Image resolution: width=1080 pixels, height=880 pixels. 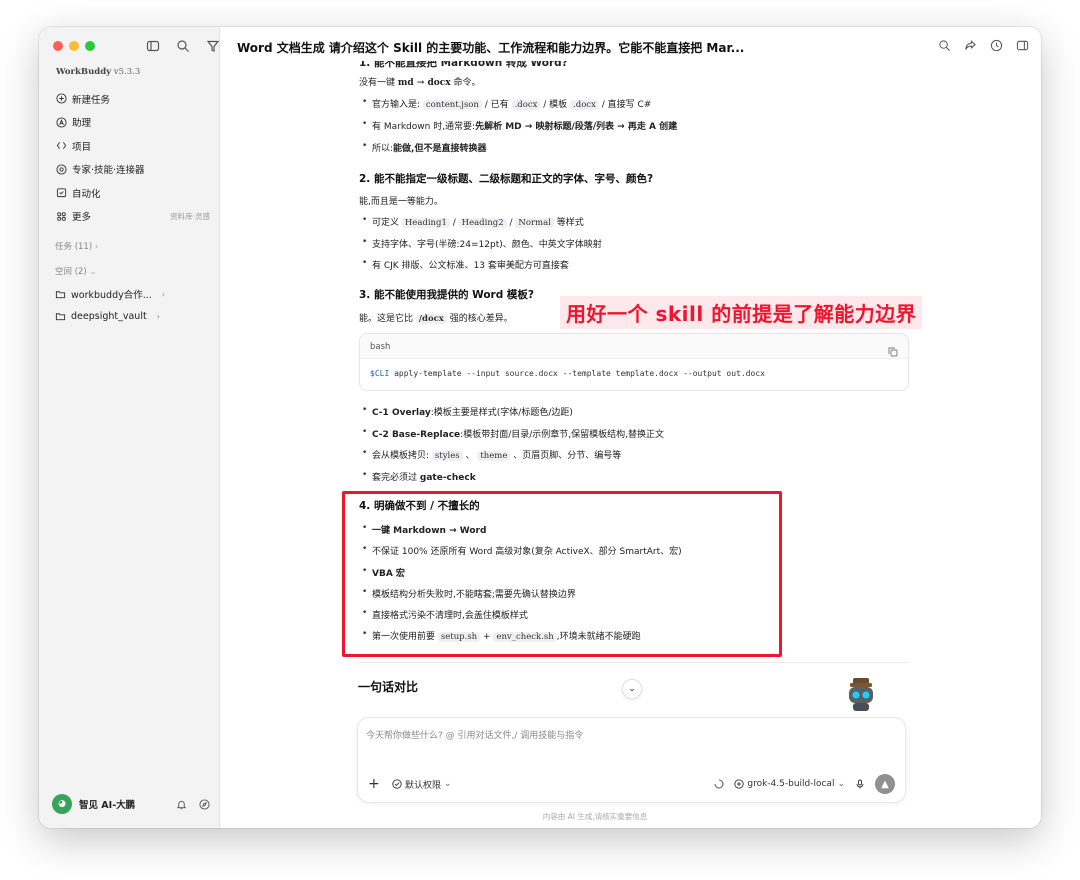 I want to click on sidebar-item-more: 更多 资料库·灵感, so click(x=132, y=217).